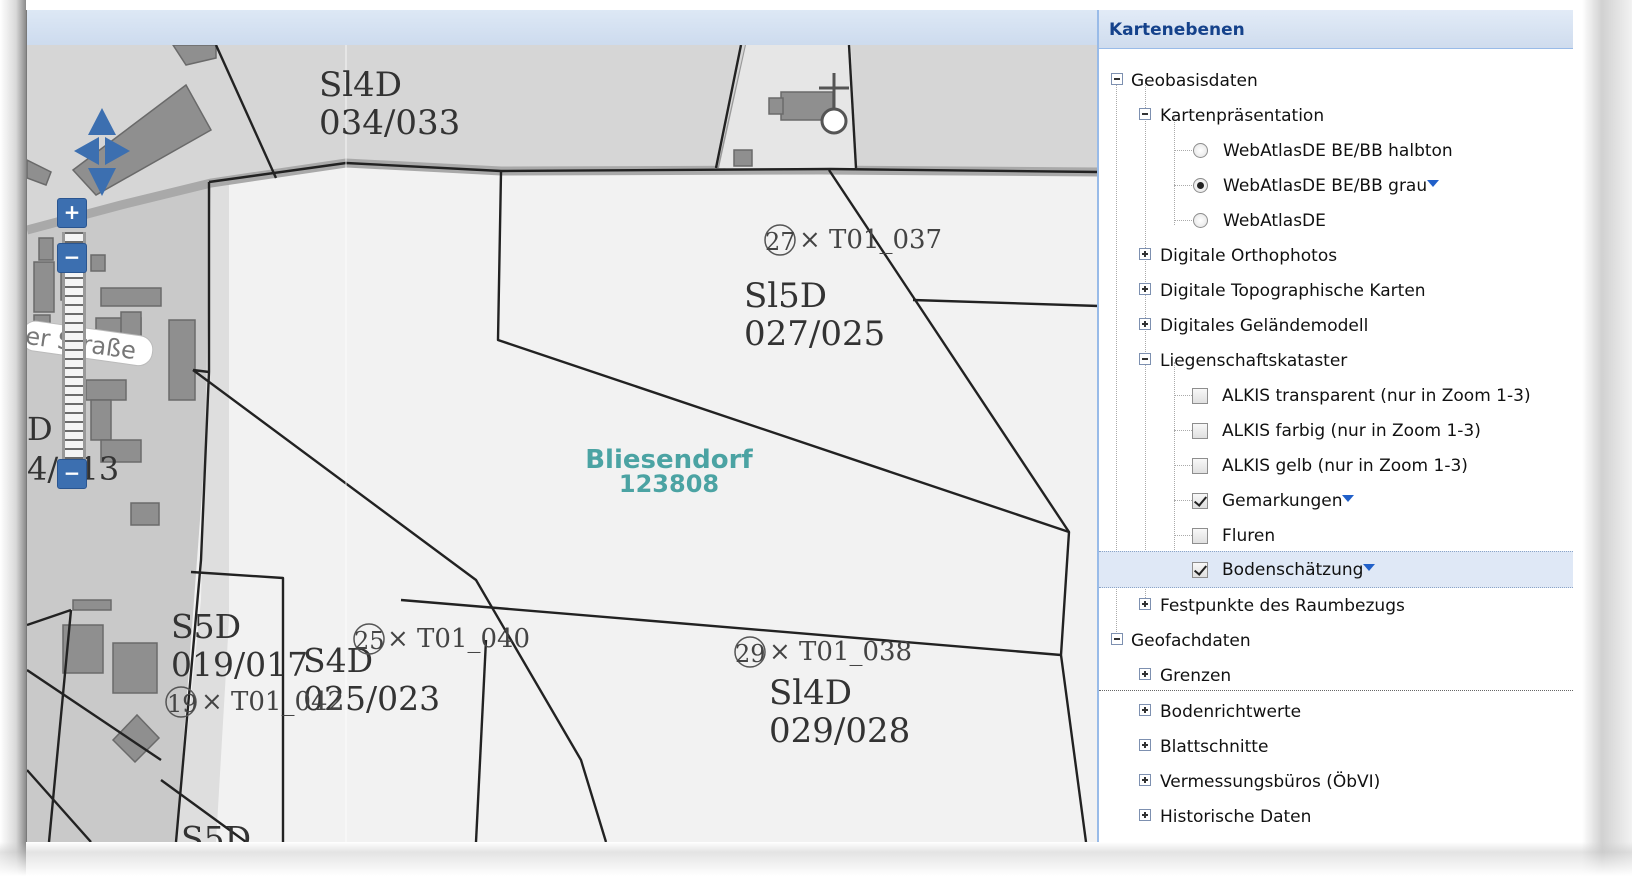 This screenshot has width=1632, height=876. Describe the element at coordinates (669, 484) in the screenshot. I see `gemarkung-number: 123808` at that location.